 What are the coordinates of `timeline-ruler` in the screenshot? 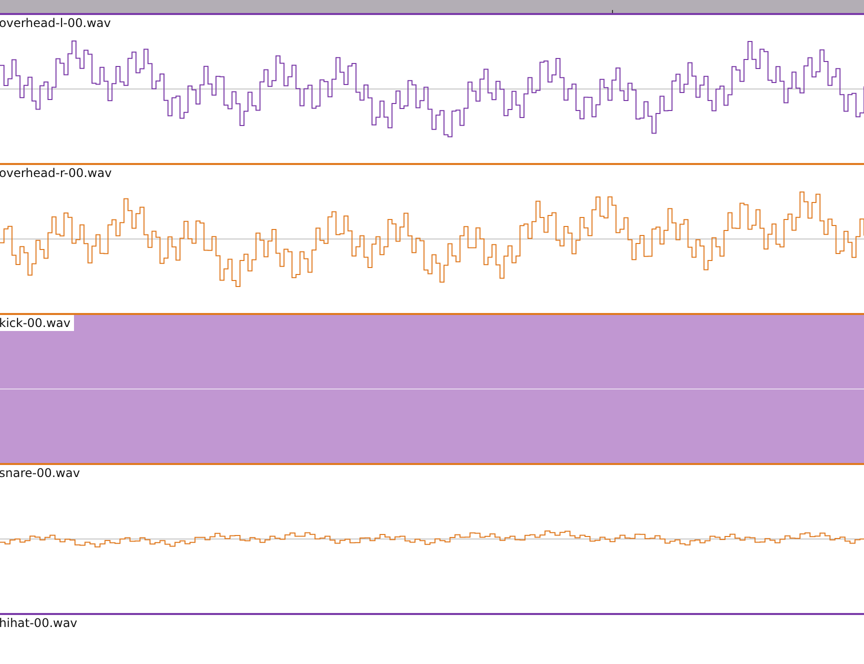 It's located at (432, 6).